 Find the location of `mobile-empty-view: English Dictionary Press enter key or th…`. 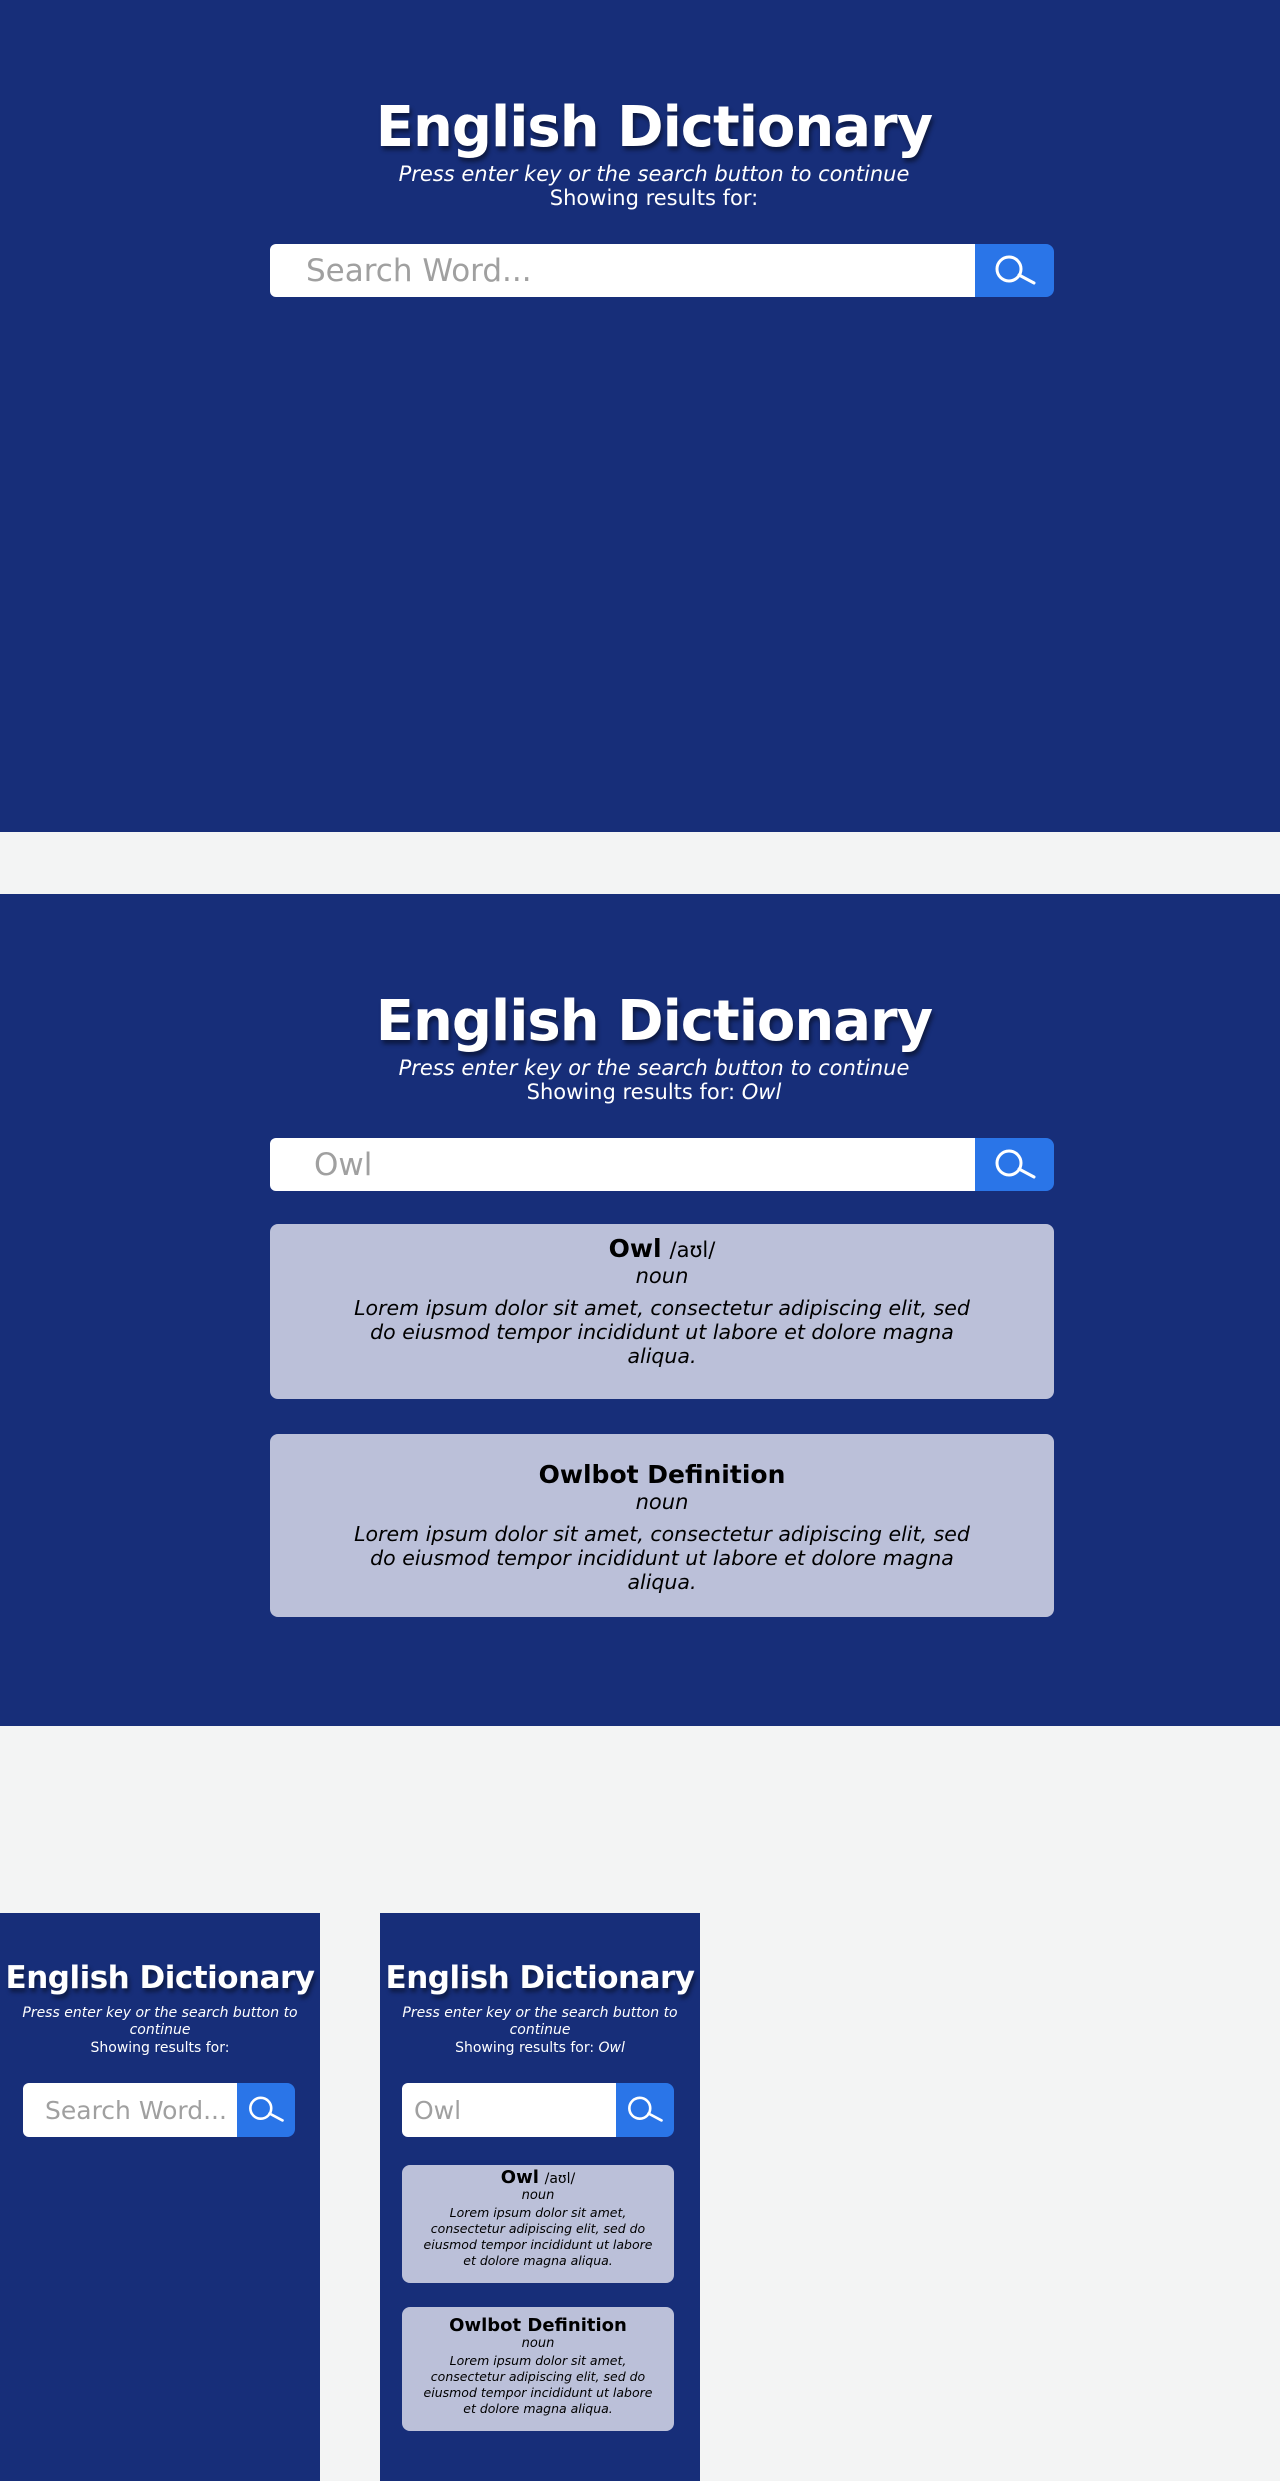

mobile-empty-view: English Dictionary Press enter key or th… is located at coordinates (160, 2197).